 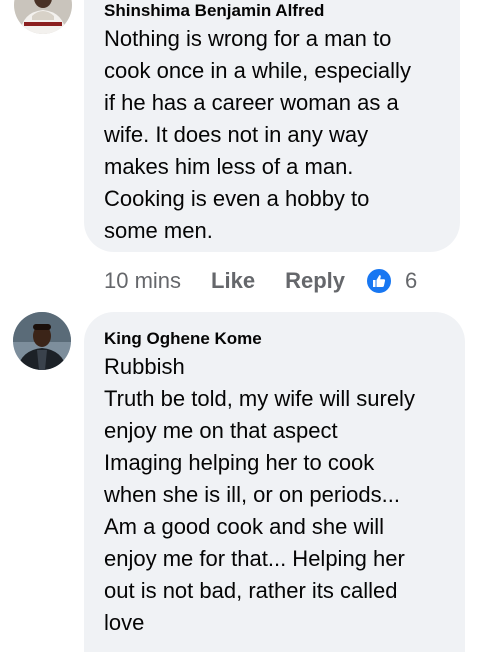 What do you see at coordinates (260, 281) in the screenshot?
I see `comment-actions: 10 mins Like Reply 6` at bounding box center [260, 281].